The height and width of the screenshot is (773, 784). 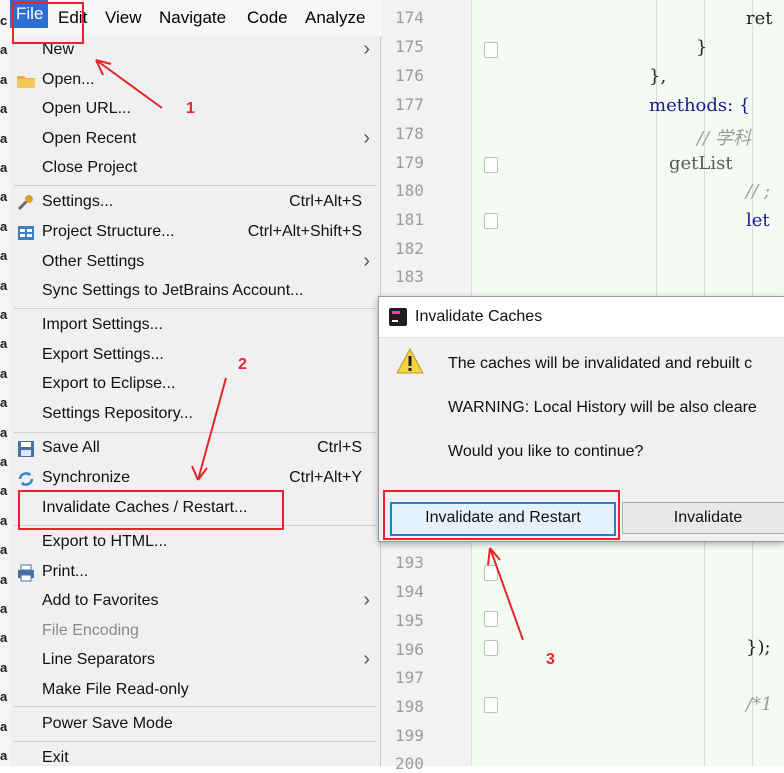 I want to click on wrench-icon, so click(x=25, y=203).